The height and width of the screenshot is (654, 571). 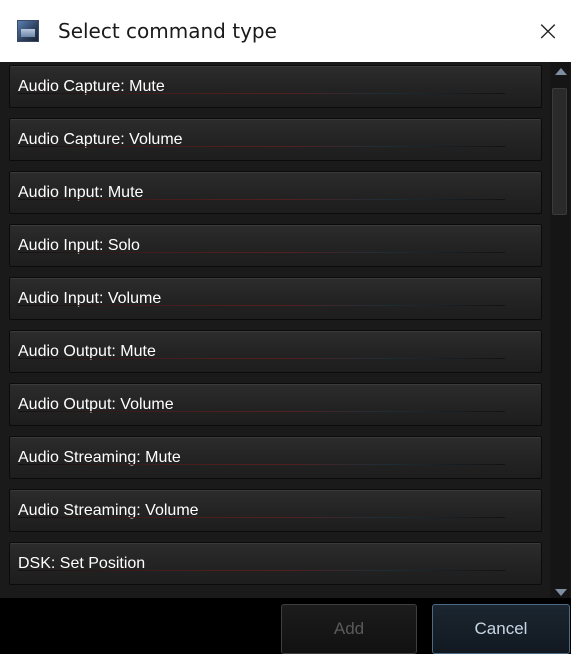 What do you see at coordinates (559, 151) in the screenshot?
I see `scrollbar-thumb` at bounding box center [559, 151].